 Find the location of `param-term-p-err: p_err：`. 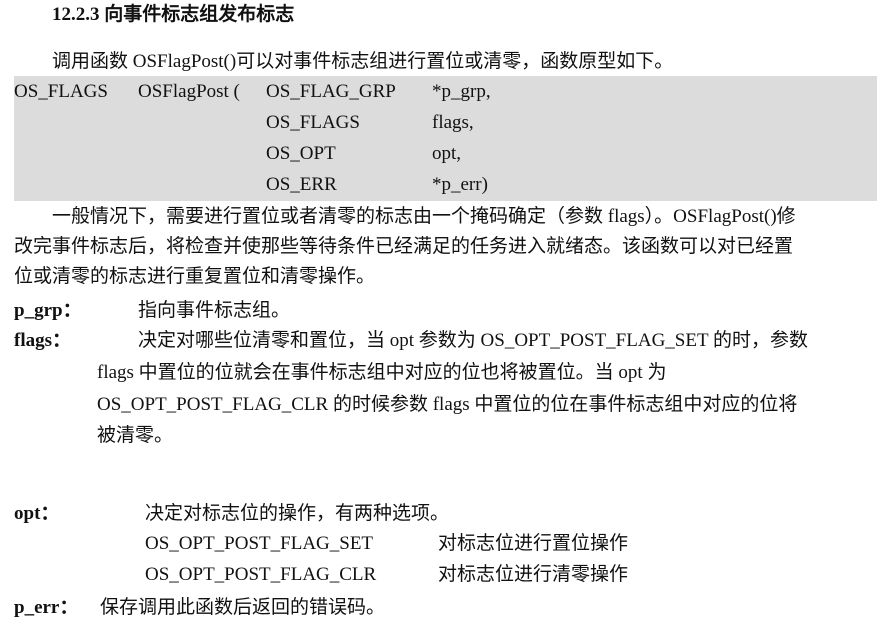

param-term-p-err: p_err： is located at coordinates (46, 607).